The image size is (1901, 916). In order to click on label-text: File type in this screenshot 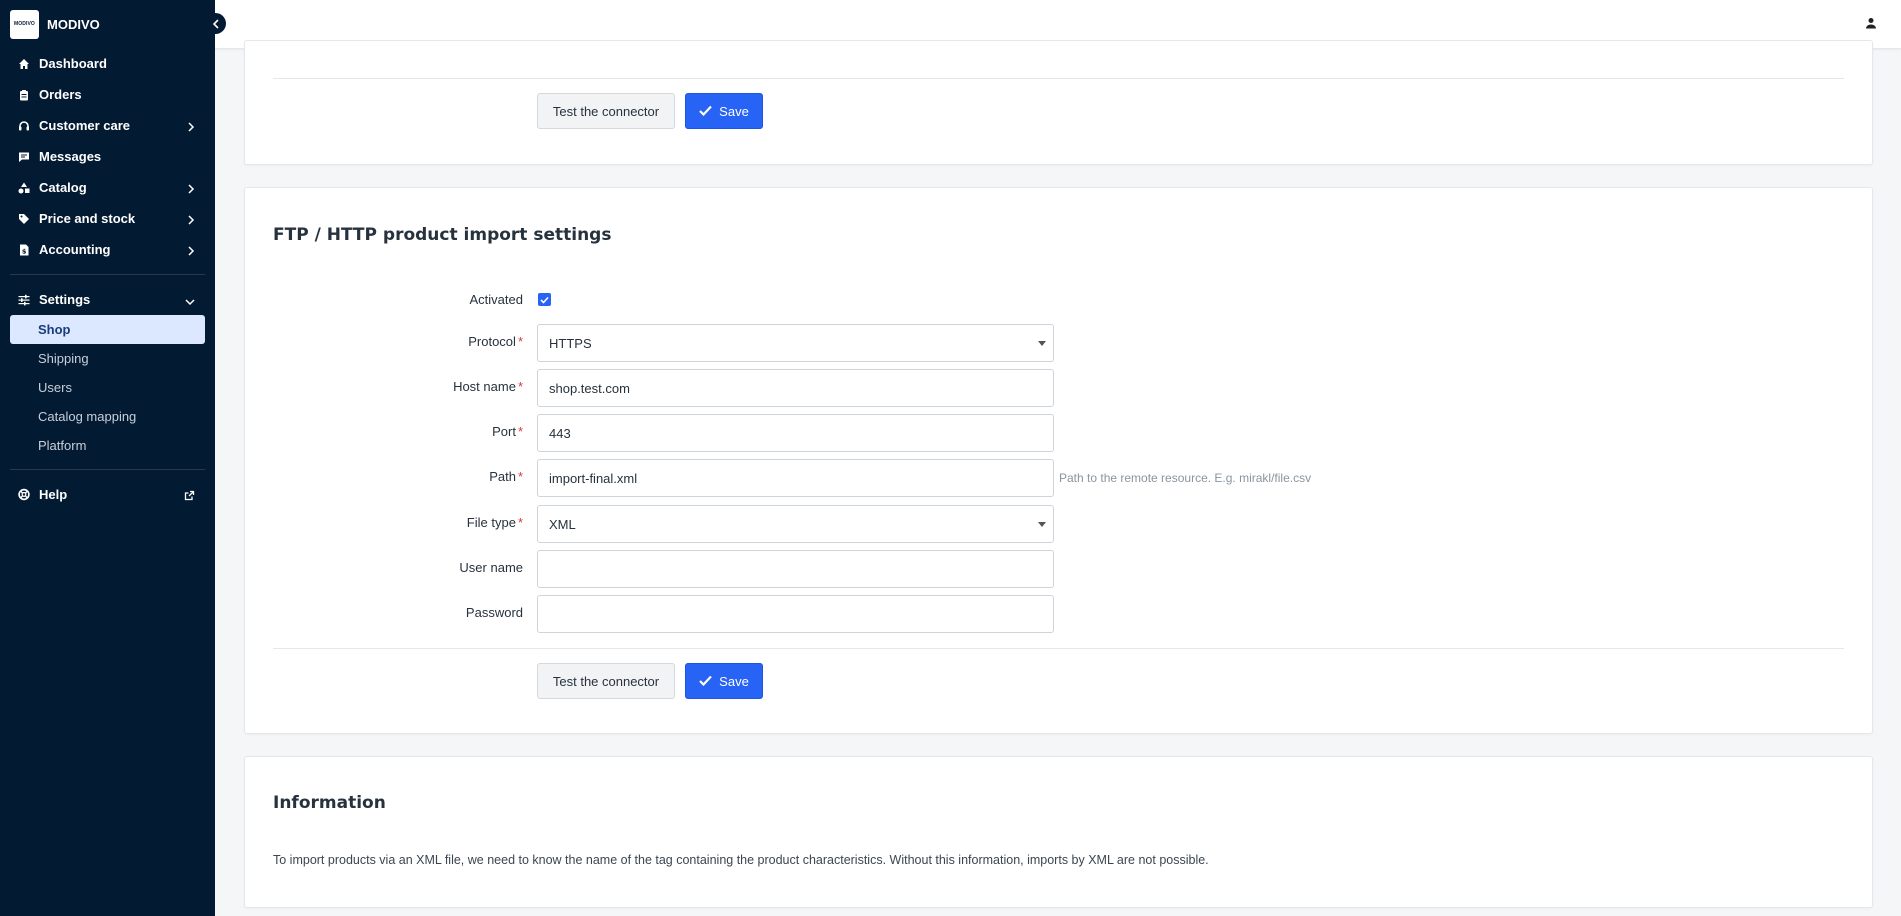, I will do `click(491, 522)`.